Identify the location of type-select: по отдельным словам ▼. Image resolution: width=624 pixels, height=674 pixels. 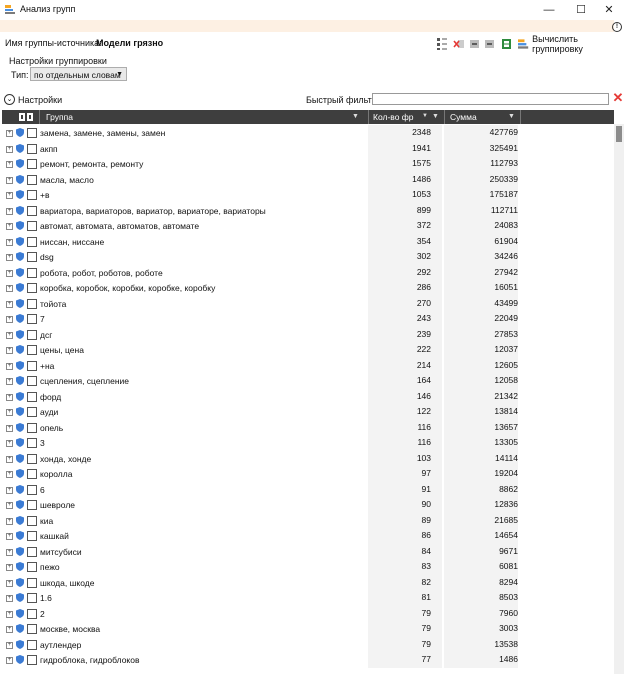
(78, 74).